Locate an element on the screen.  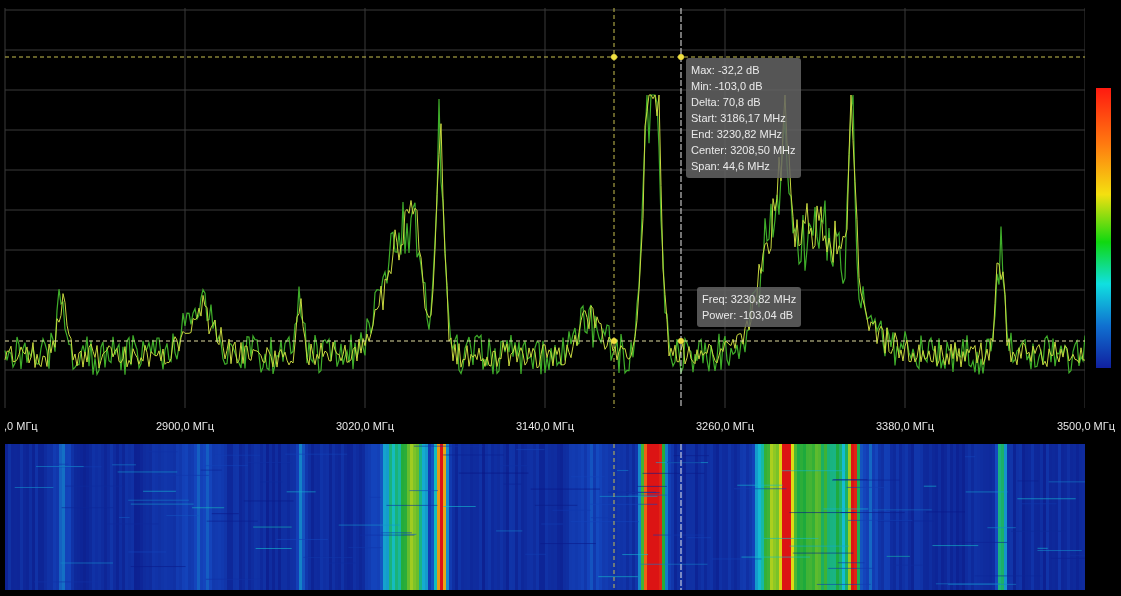
axis-label: 3500,0 МГц is located at coordinates (1085, 426).